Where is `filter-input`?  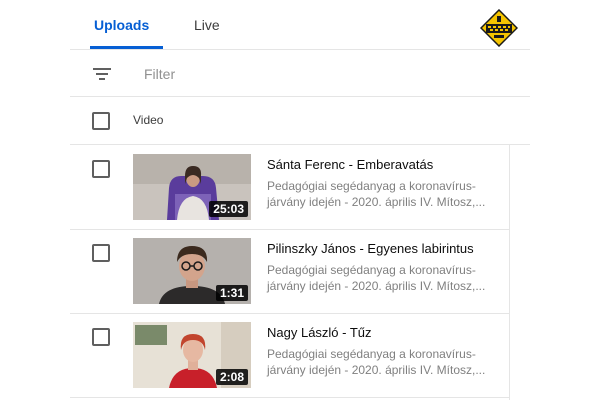 filter-input is located at coordinates (294, 74).